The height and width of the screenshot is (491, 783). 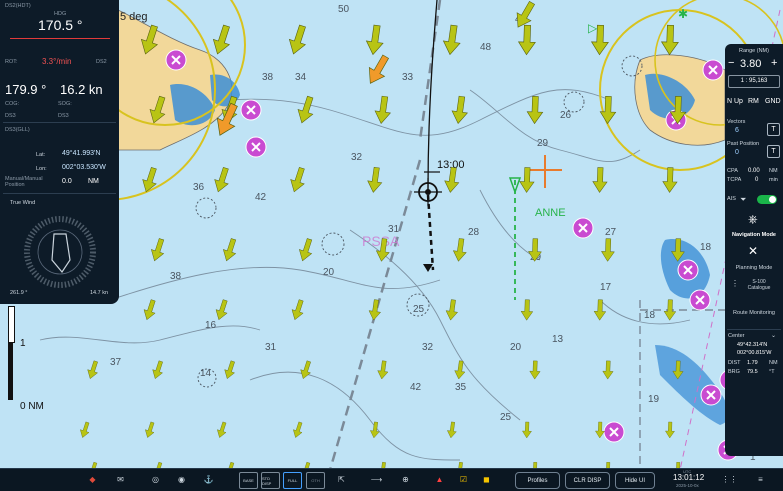 I want to click on hide-ui-button: Hide UI, so click(x=635, y=480).